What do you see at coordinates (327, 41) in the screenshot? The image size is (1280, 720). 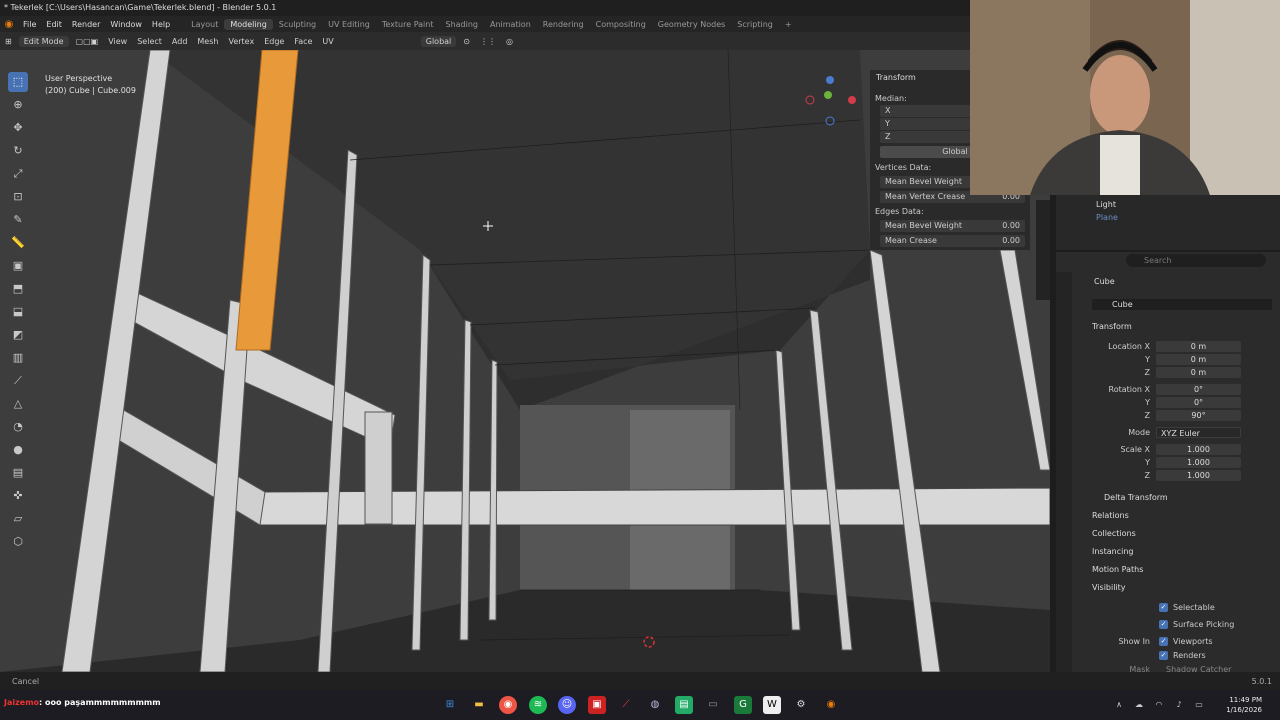 I see `menu-uv: UV` at bounding box center [327, 41].